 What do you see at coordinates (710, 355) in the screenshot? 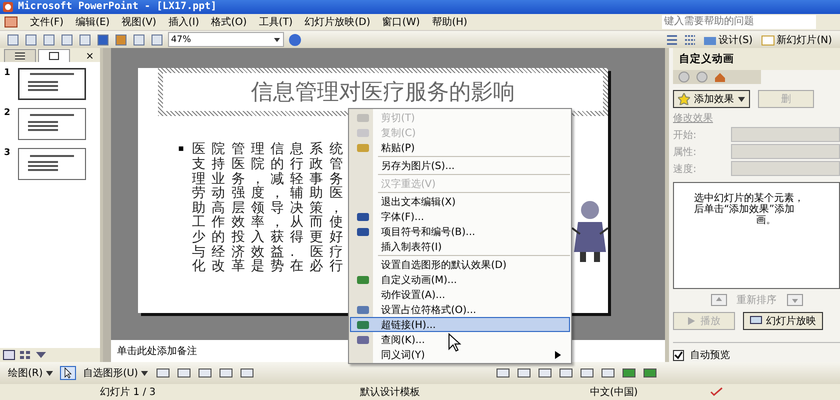
I see `checkbox-label: 自动预览` at bounding box center [710, 355].